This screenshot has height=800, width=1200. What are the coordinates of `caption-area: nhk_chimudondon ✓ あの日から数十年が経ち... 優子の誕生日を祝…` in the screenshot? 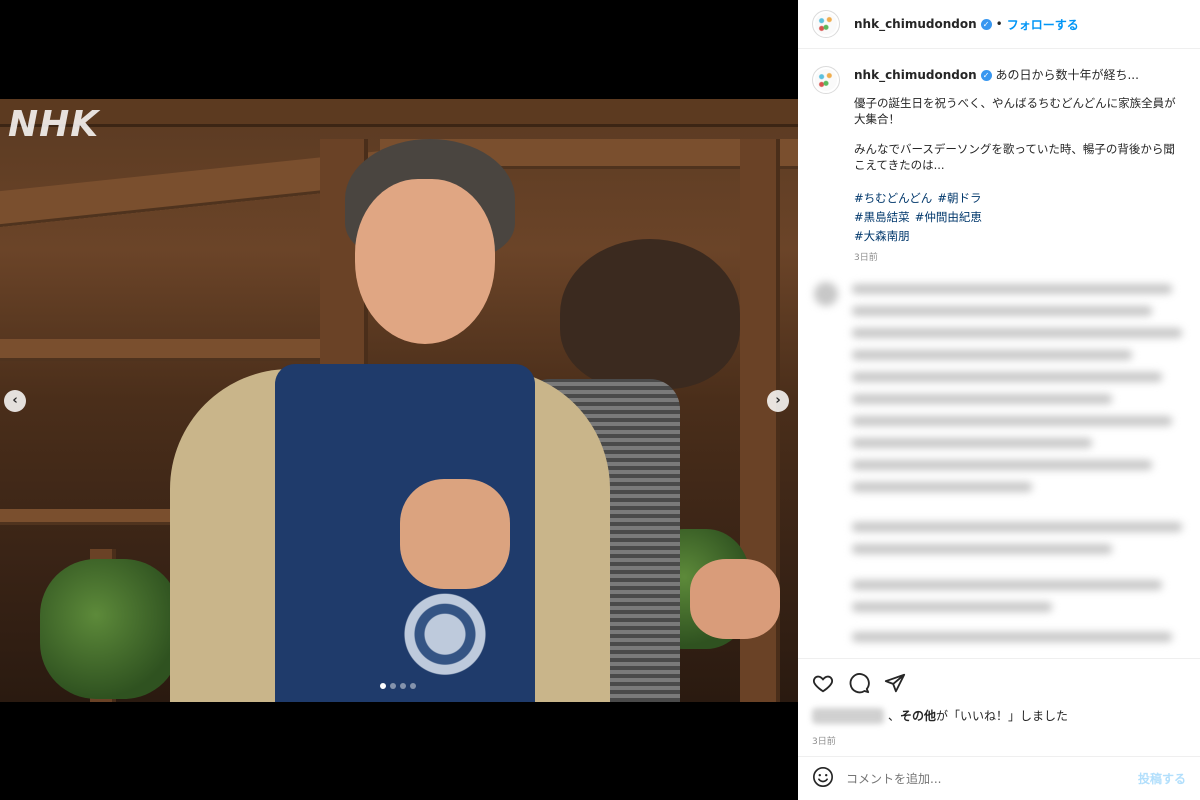 It's located at (999, 160).